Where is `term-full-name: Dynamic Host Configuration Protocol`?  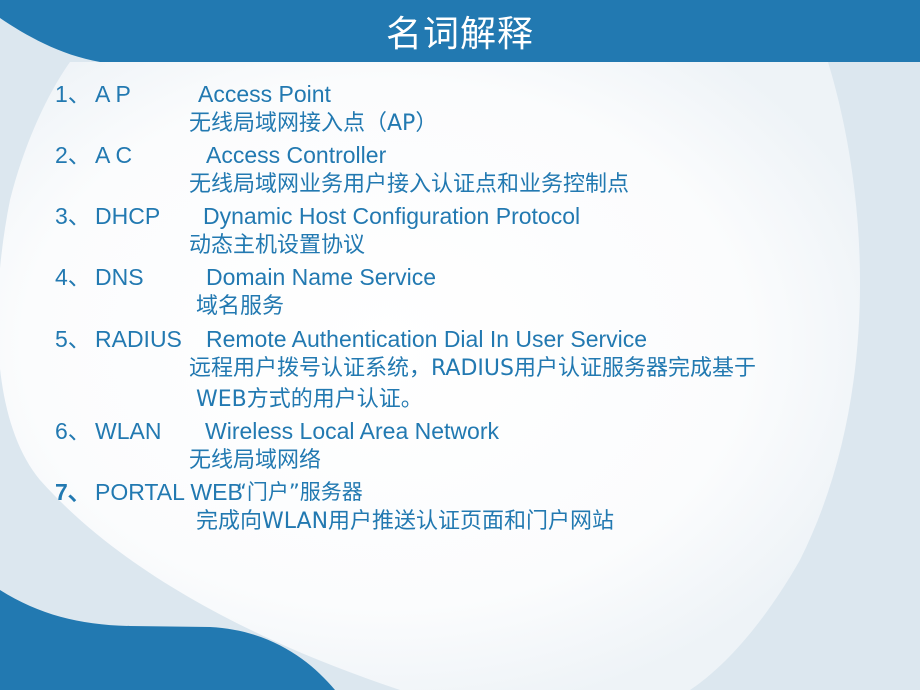 term-full-name: Dynamic Host Configuration Protocol is located at coordinates (392, 216).